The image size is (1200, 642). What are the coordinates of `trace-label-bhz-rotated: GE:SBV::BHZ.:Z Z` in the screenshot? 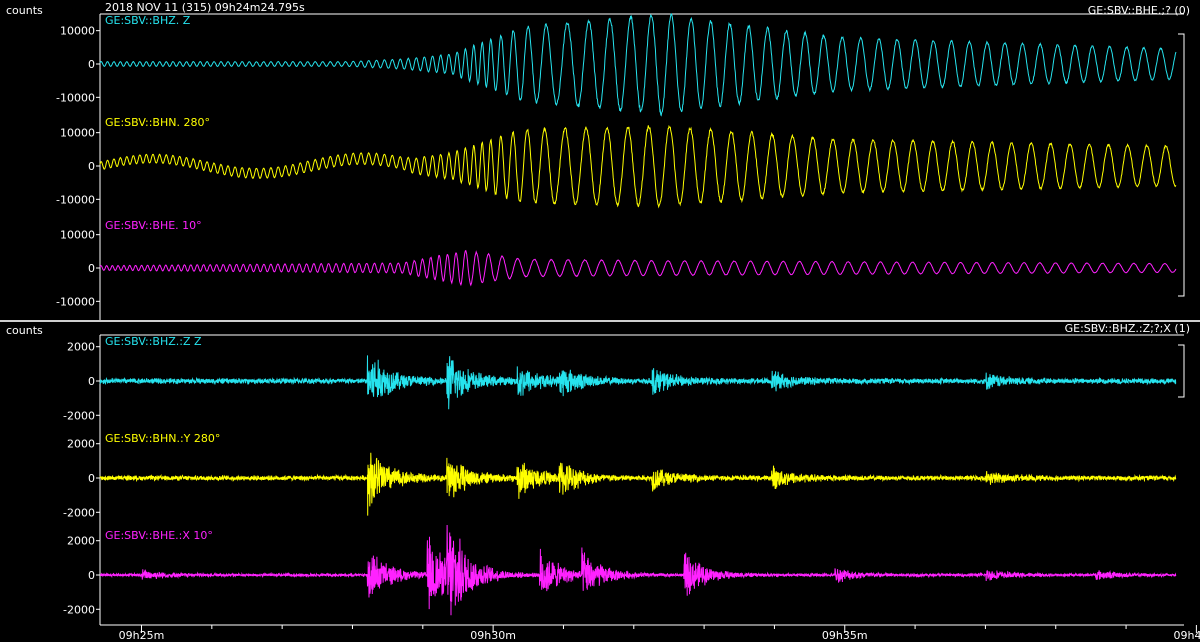 It's located at (153, 341).